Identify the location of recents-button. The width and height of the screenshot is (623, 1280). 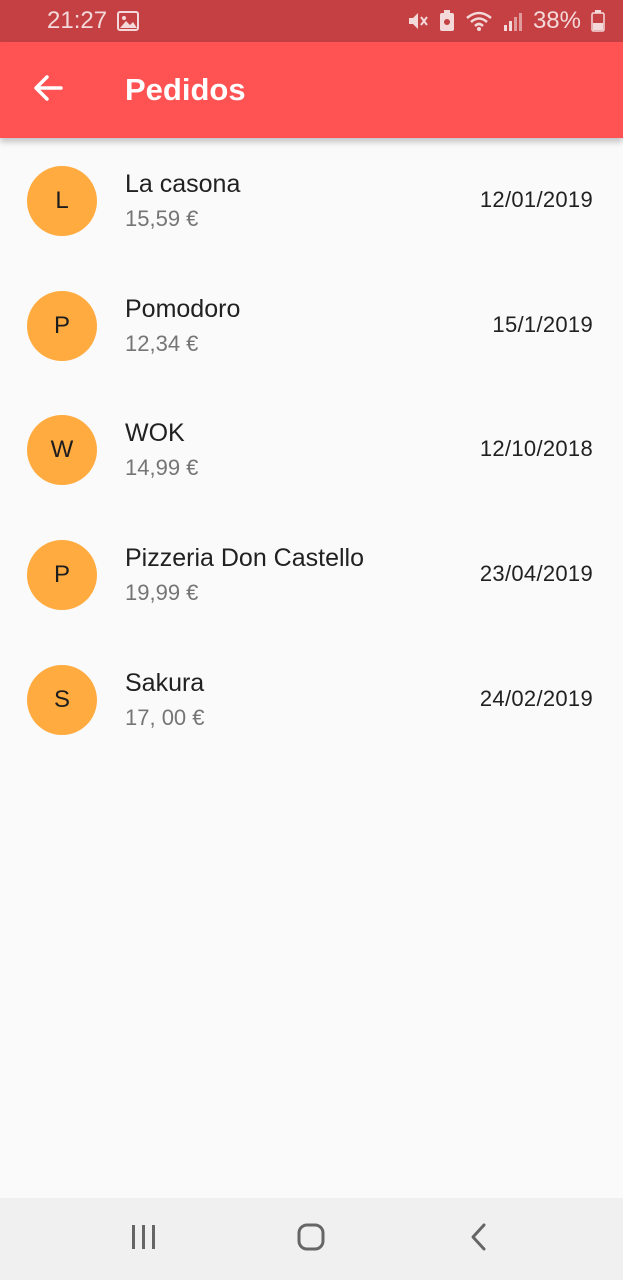
(144, 1239).